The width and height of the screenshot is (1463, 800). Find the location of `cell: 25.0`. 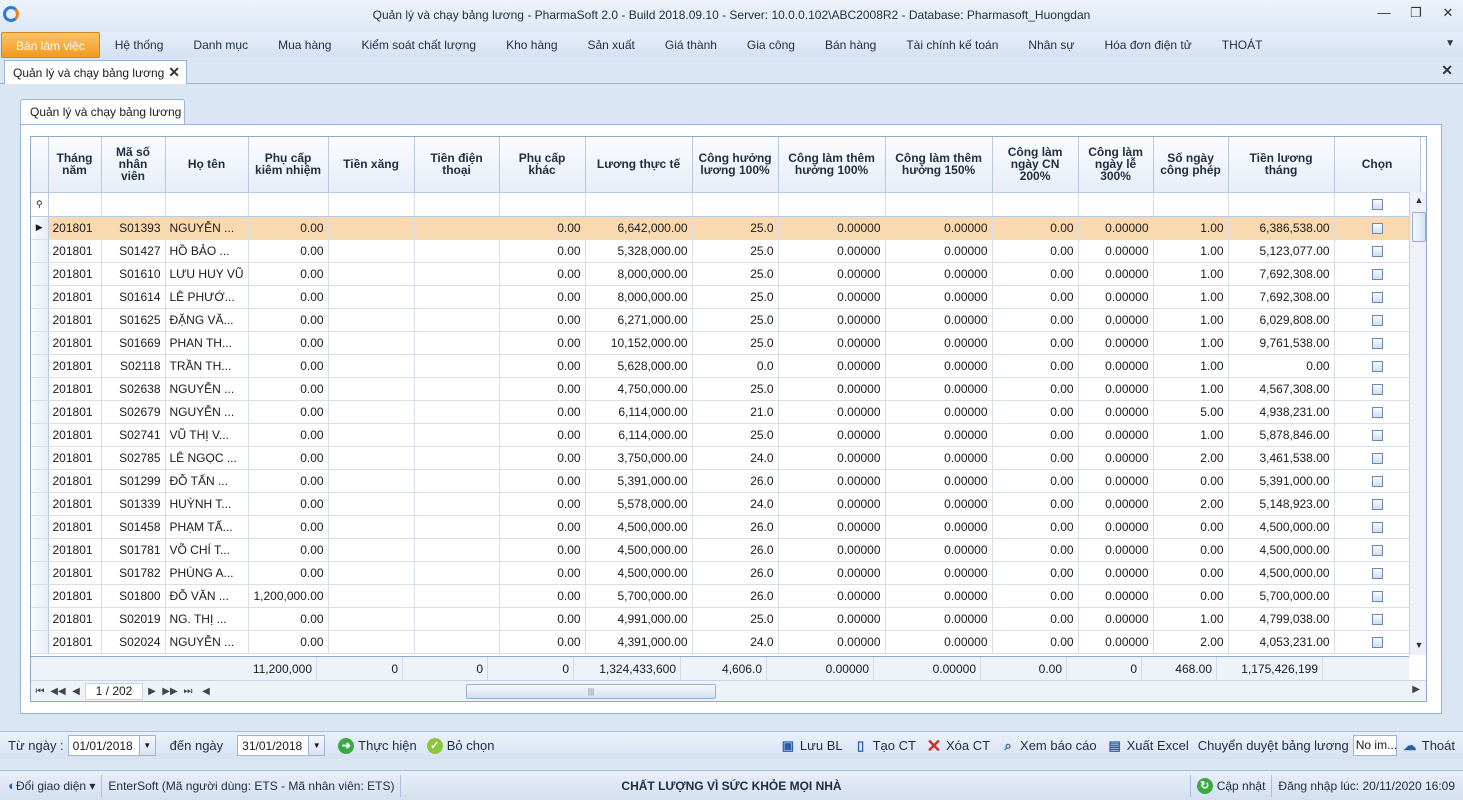

cell: 25.0 is located at coordinates (735, 274).